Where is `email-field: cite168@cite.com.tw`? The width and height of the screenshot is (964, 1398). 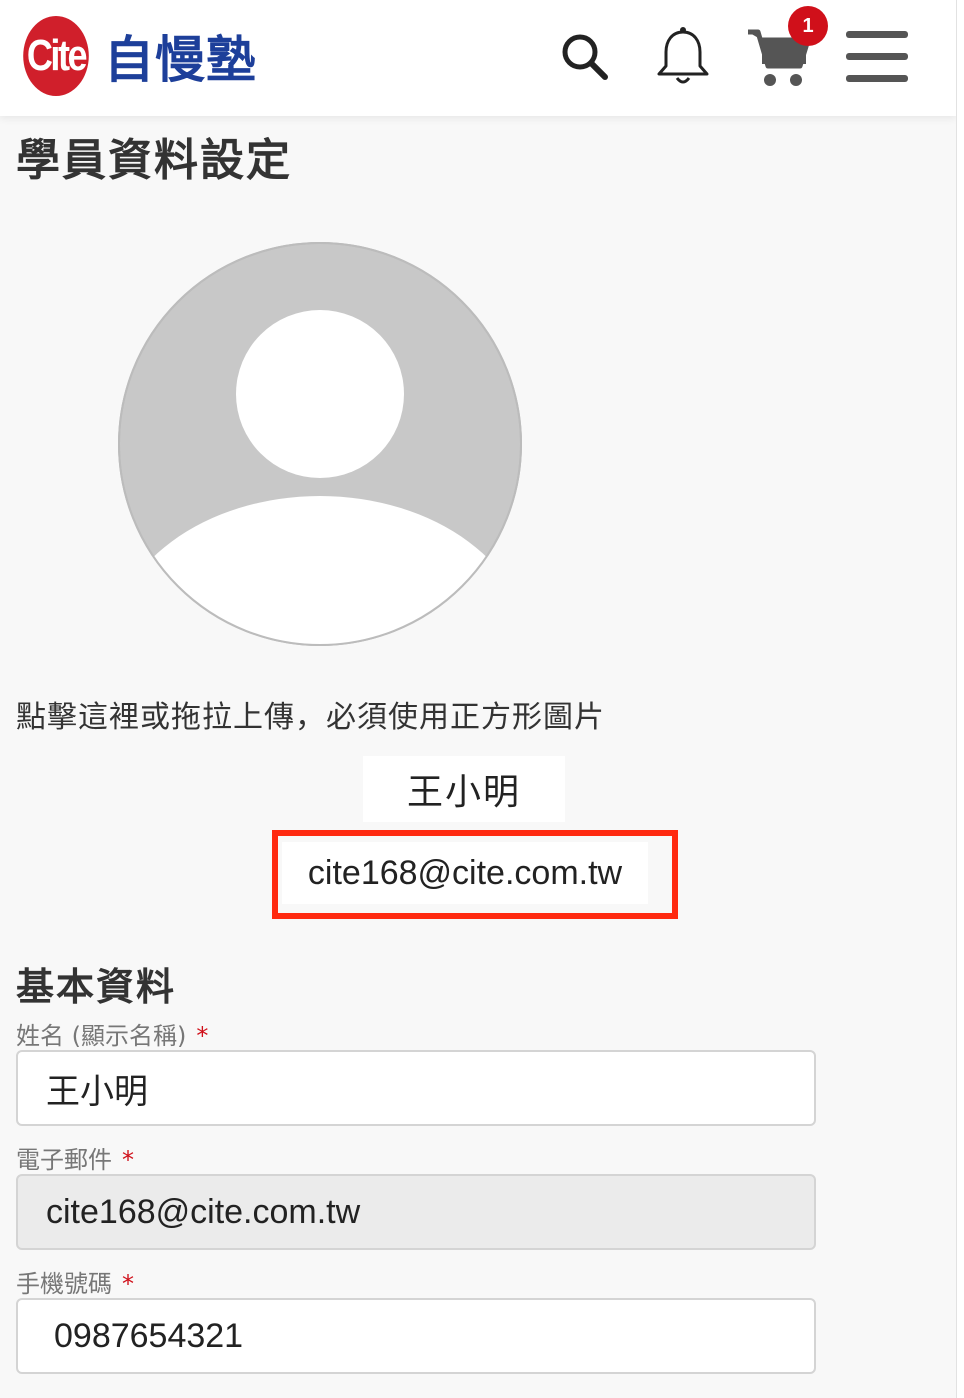
email-field: cite168@cite.com.tw is located at coordinates (416, 1212).